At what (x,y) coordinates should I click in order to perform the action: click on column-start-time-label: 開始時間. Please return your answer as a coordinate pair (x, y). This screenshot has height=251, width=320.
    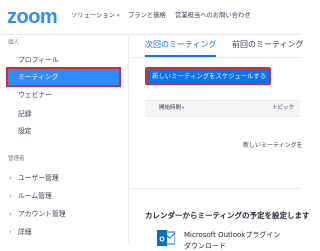
    Looking at the image, I should click on (170, 108).